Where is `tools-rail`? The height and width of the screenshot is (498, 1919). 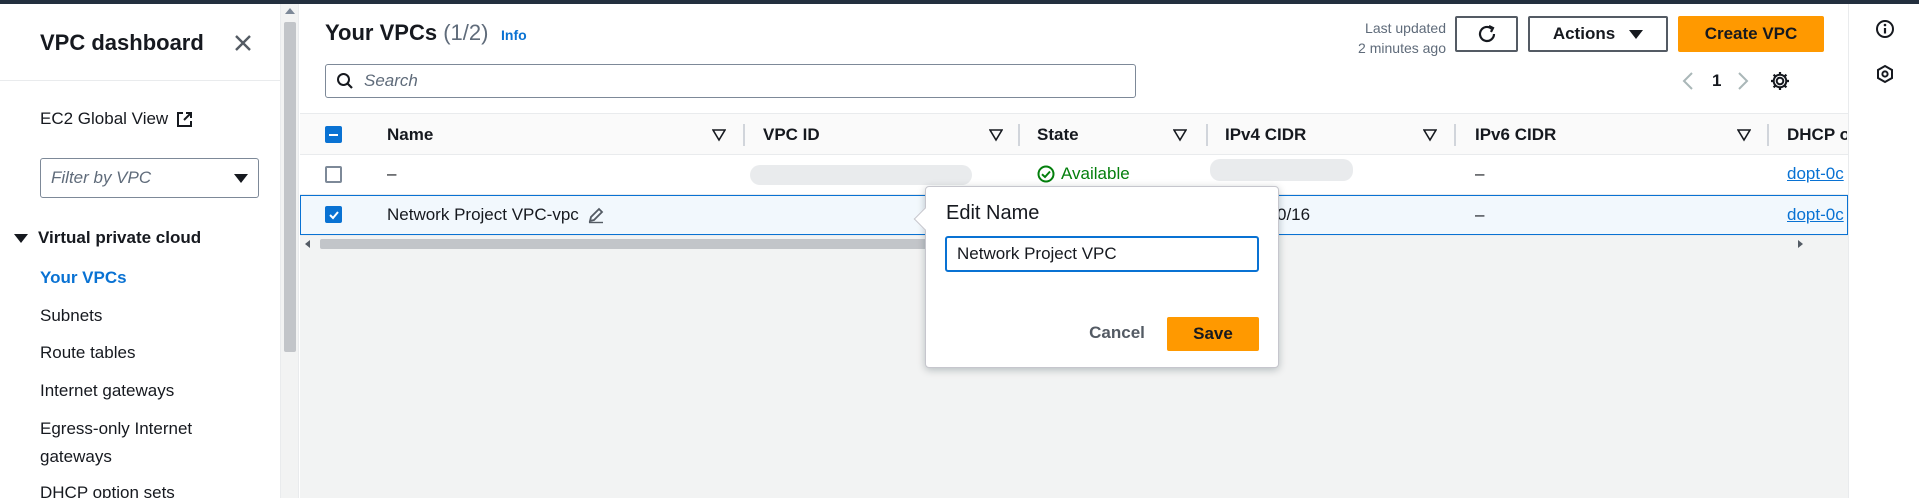 tools-rail is located at coordinates (1883, 251).